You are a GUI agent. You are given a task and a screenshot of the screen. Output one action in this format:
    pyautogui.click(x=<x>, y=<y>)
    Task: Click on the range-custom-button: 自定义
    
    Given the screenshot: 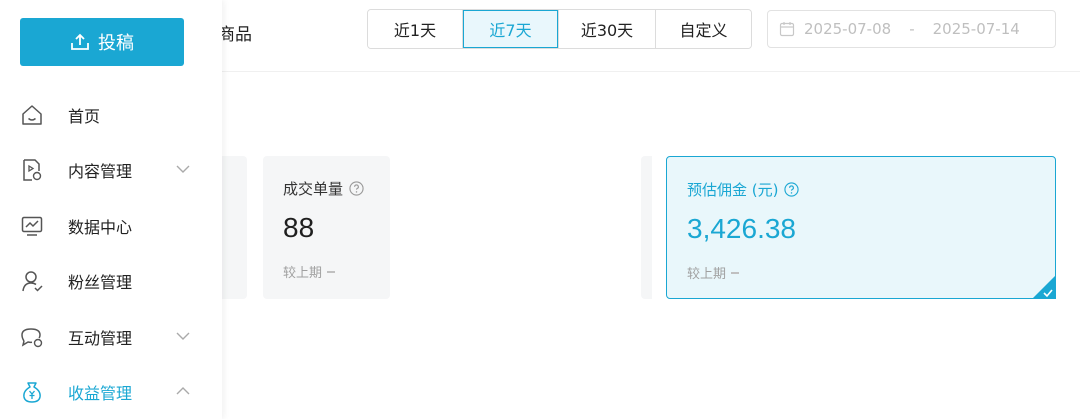 What is the action you would take?
    pyautogui.click(x=703, y=29)
    